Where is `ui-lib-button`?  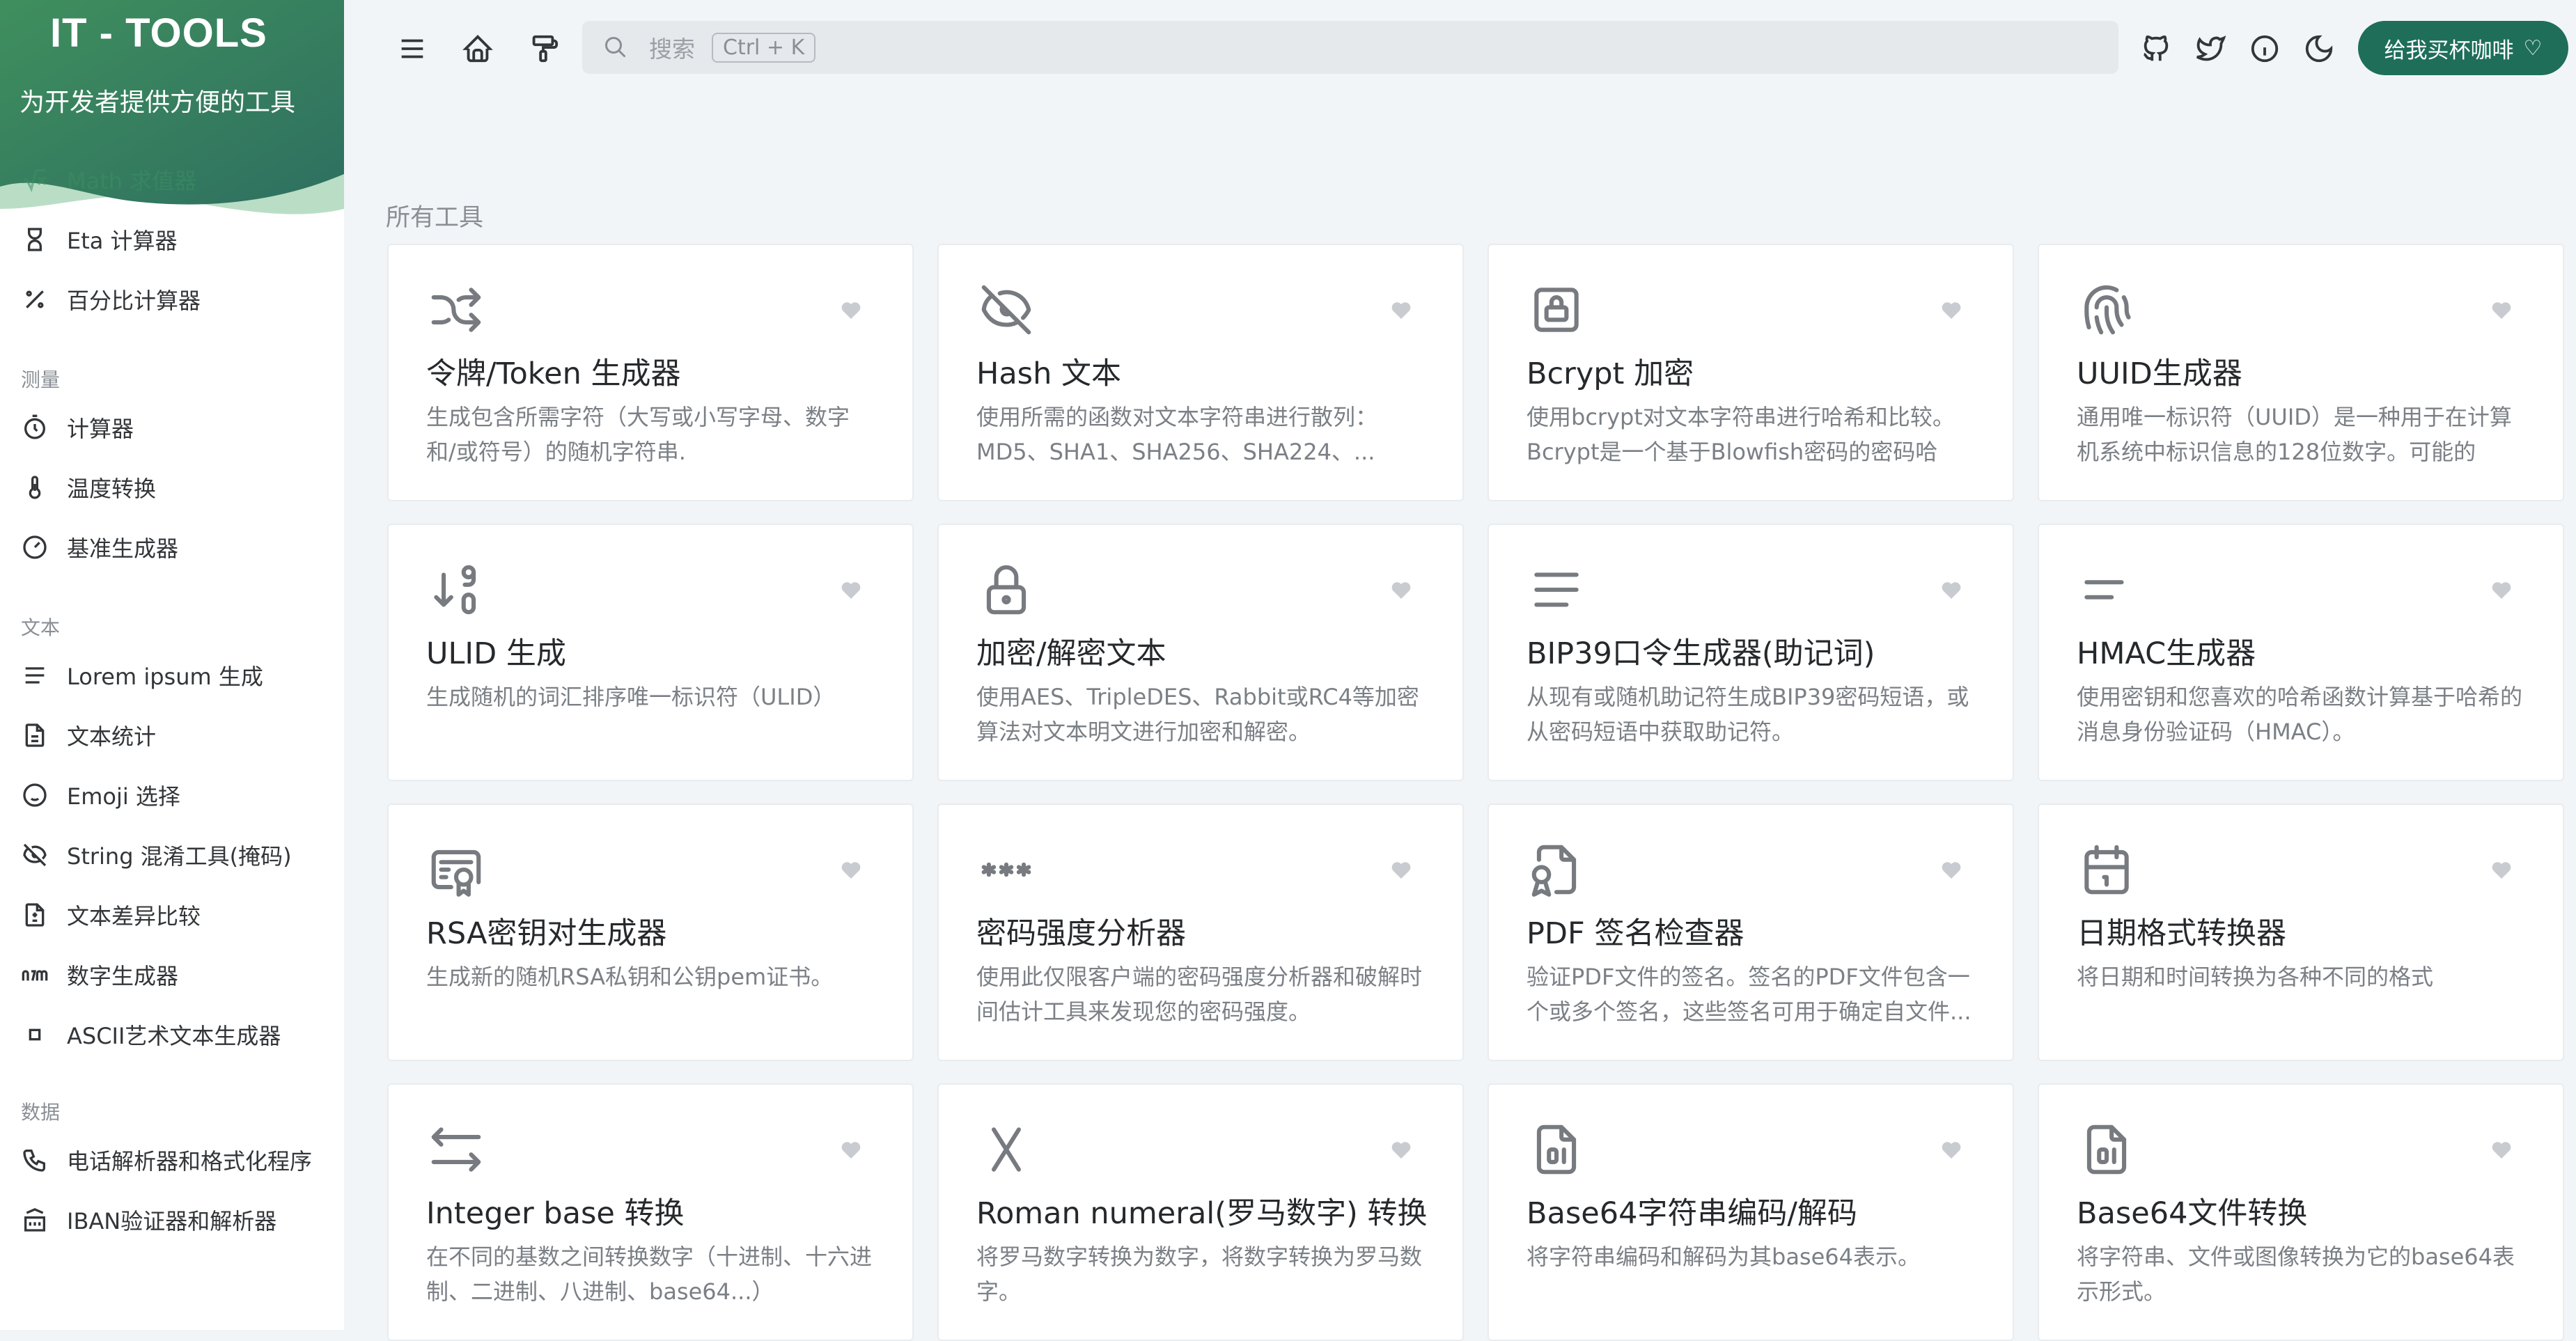
ui-lib-button is located at coordinates (543, 49).